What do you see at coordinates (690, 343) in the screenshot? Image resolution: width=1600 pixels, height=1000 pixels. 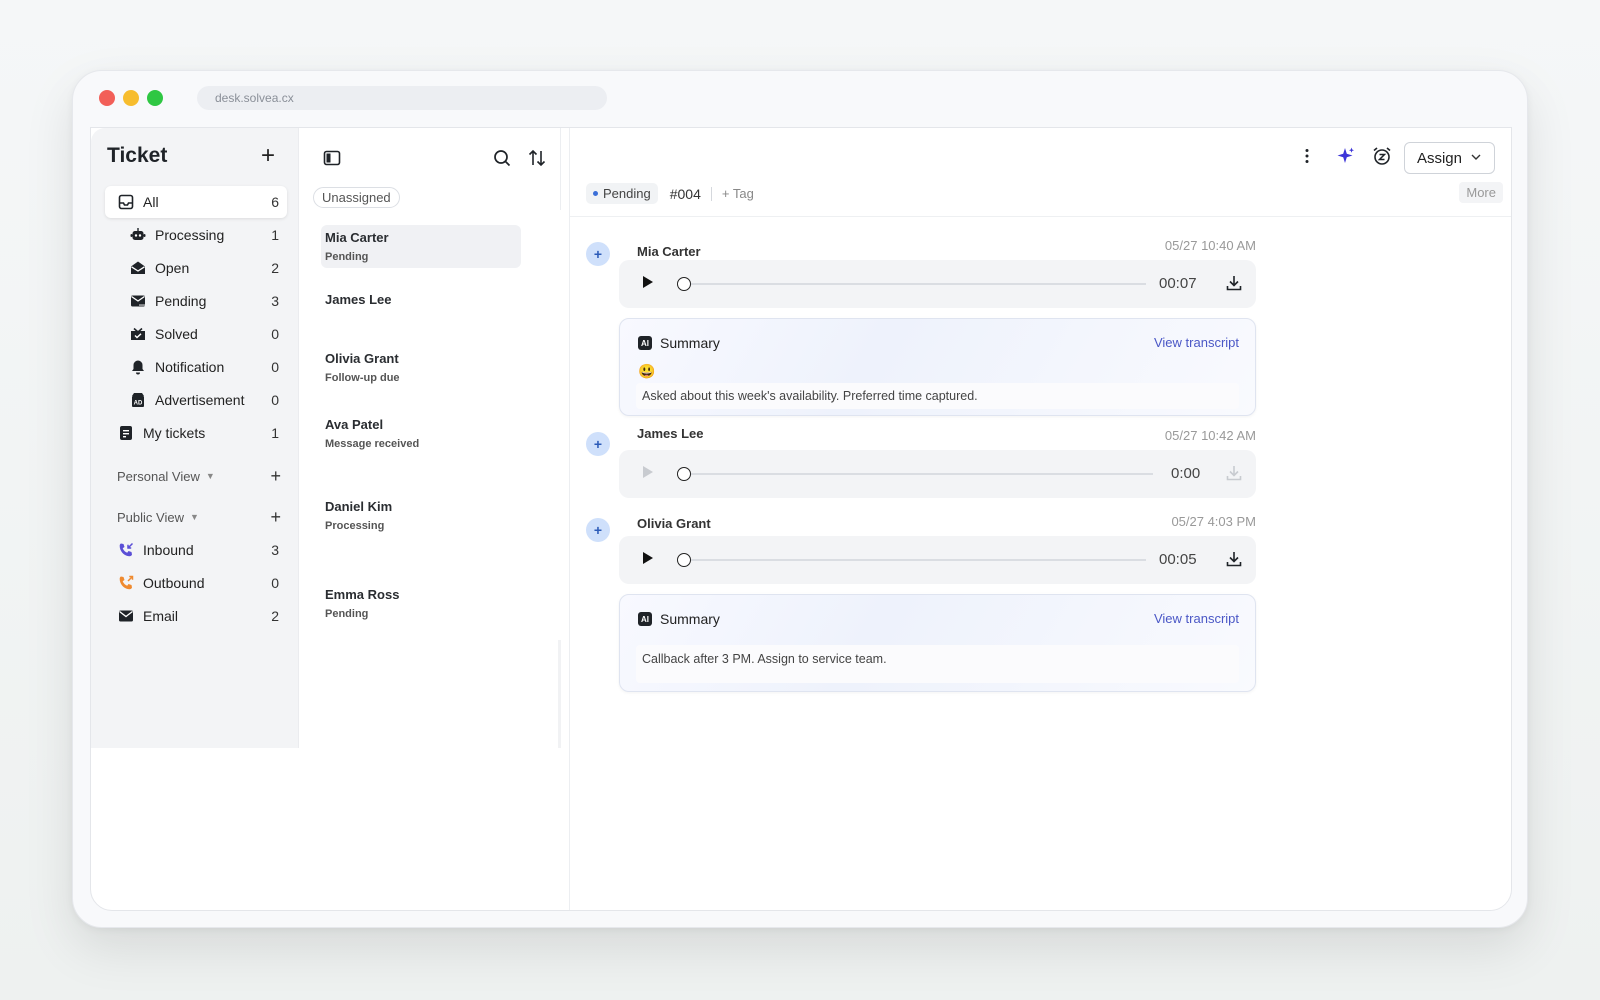 I see `summary-title: Summary` at bounding box center [690, 343].